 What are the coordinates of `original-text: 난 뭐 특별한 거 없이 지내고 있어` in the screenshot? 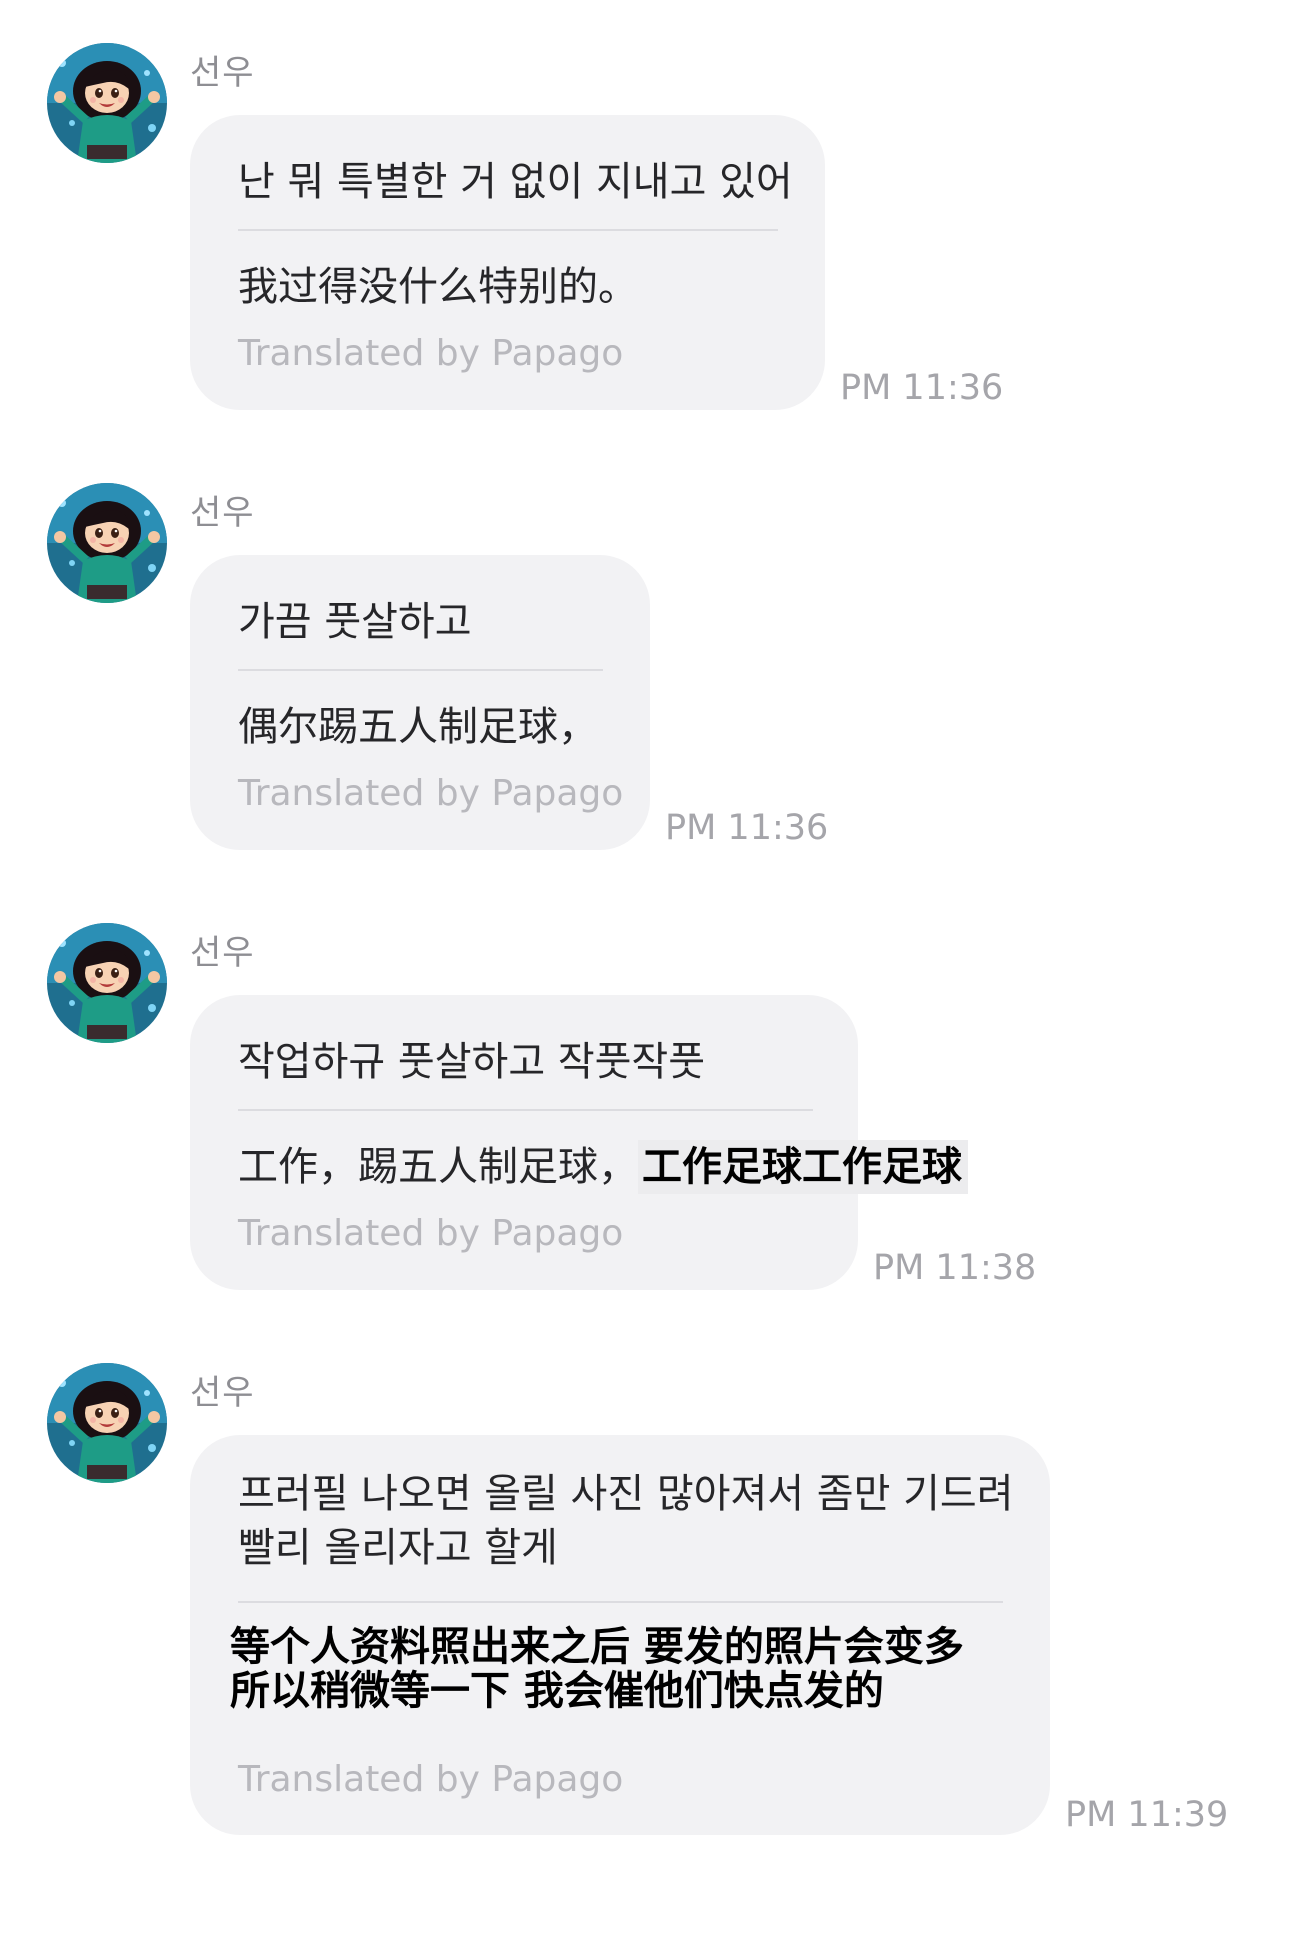 It's located at (515, 182).